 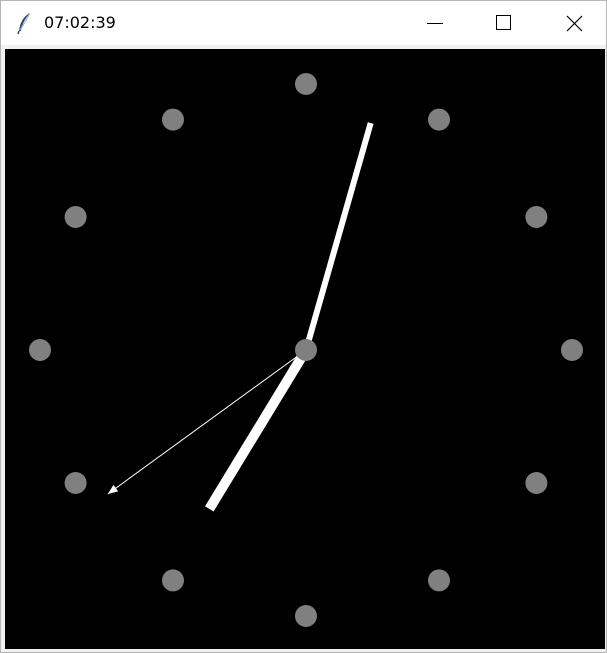 I want to click on minimize-icon, so click(x=435, y=23).